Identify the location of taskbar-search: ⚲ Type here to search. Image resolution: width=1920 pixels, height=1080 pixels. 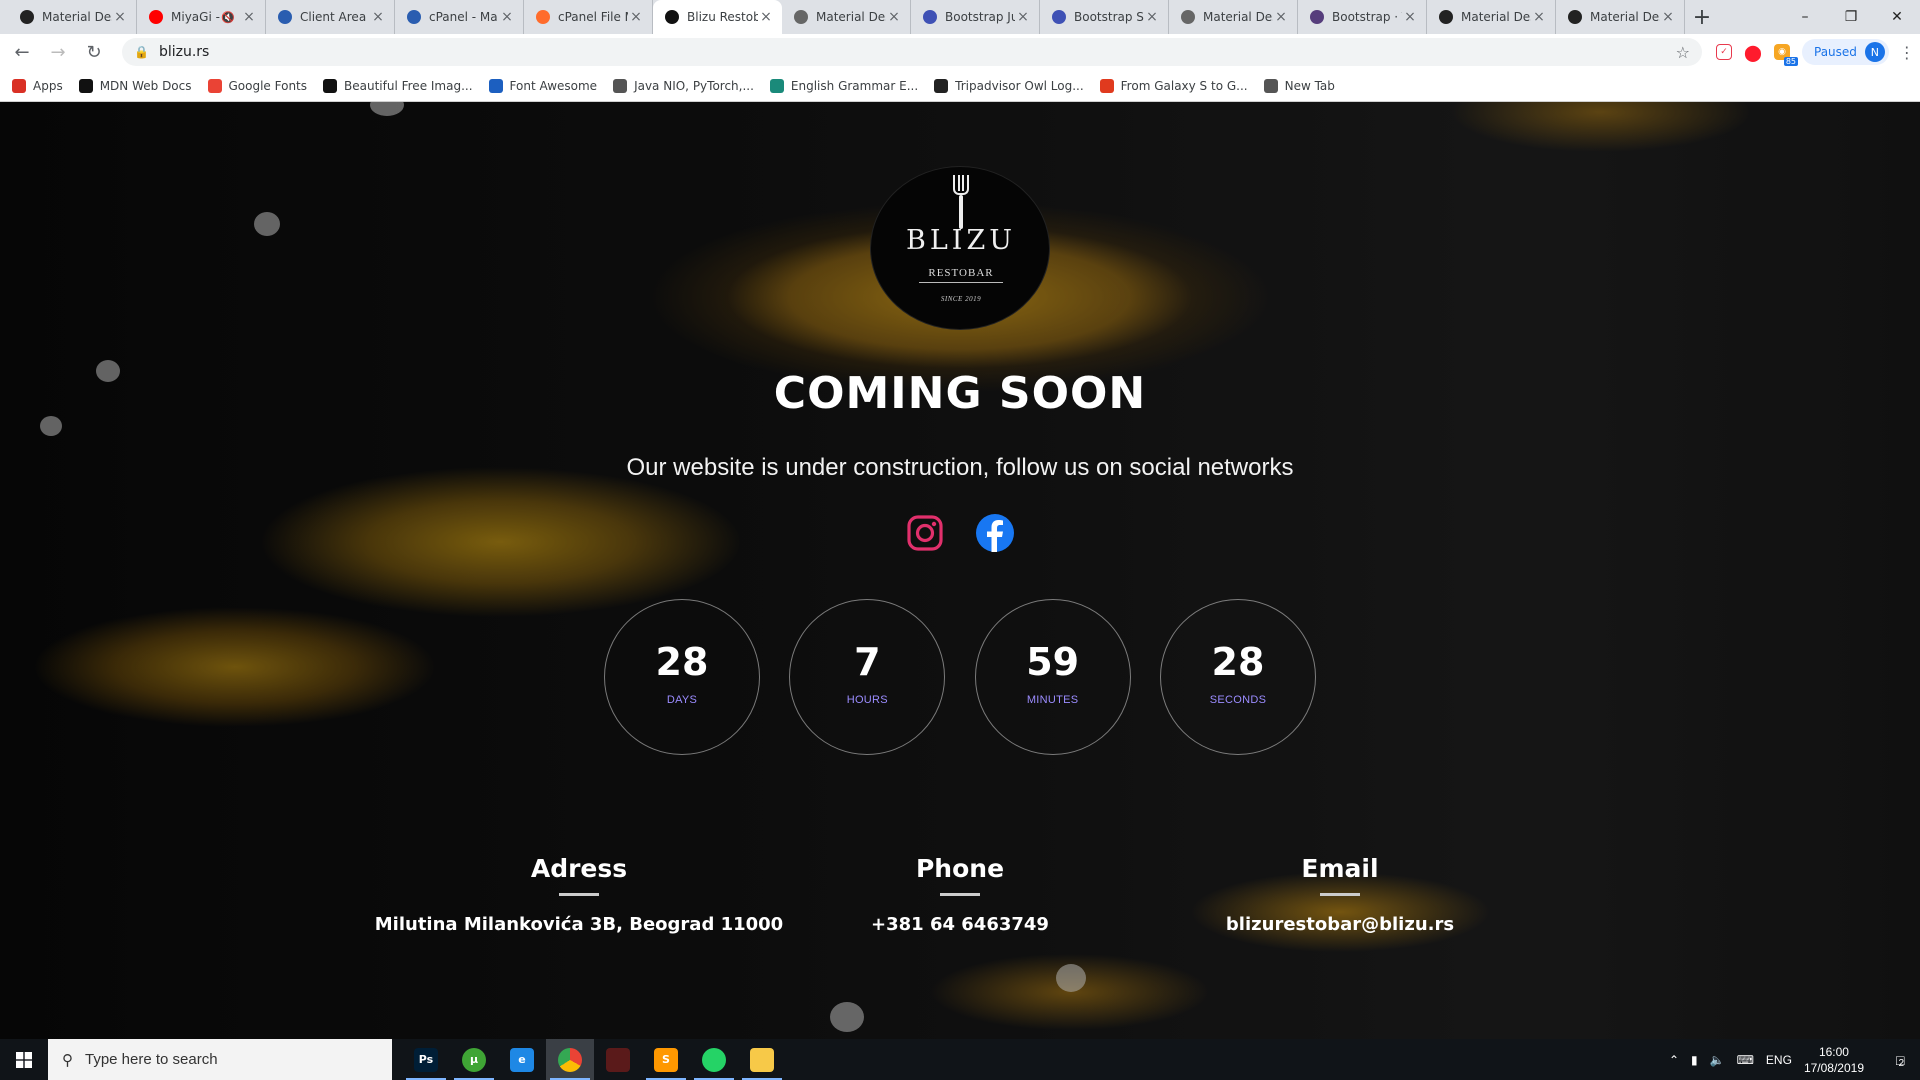
(220, 1059).